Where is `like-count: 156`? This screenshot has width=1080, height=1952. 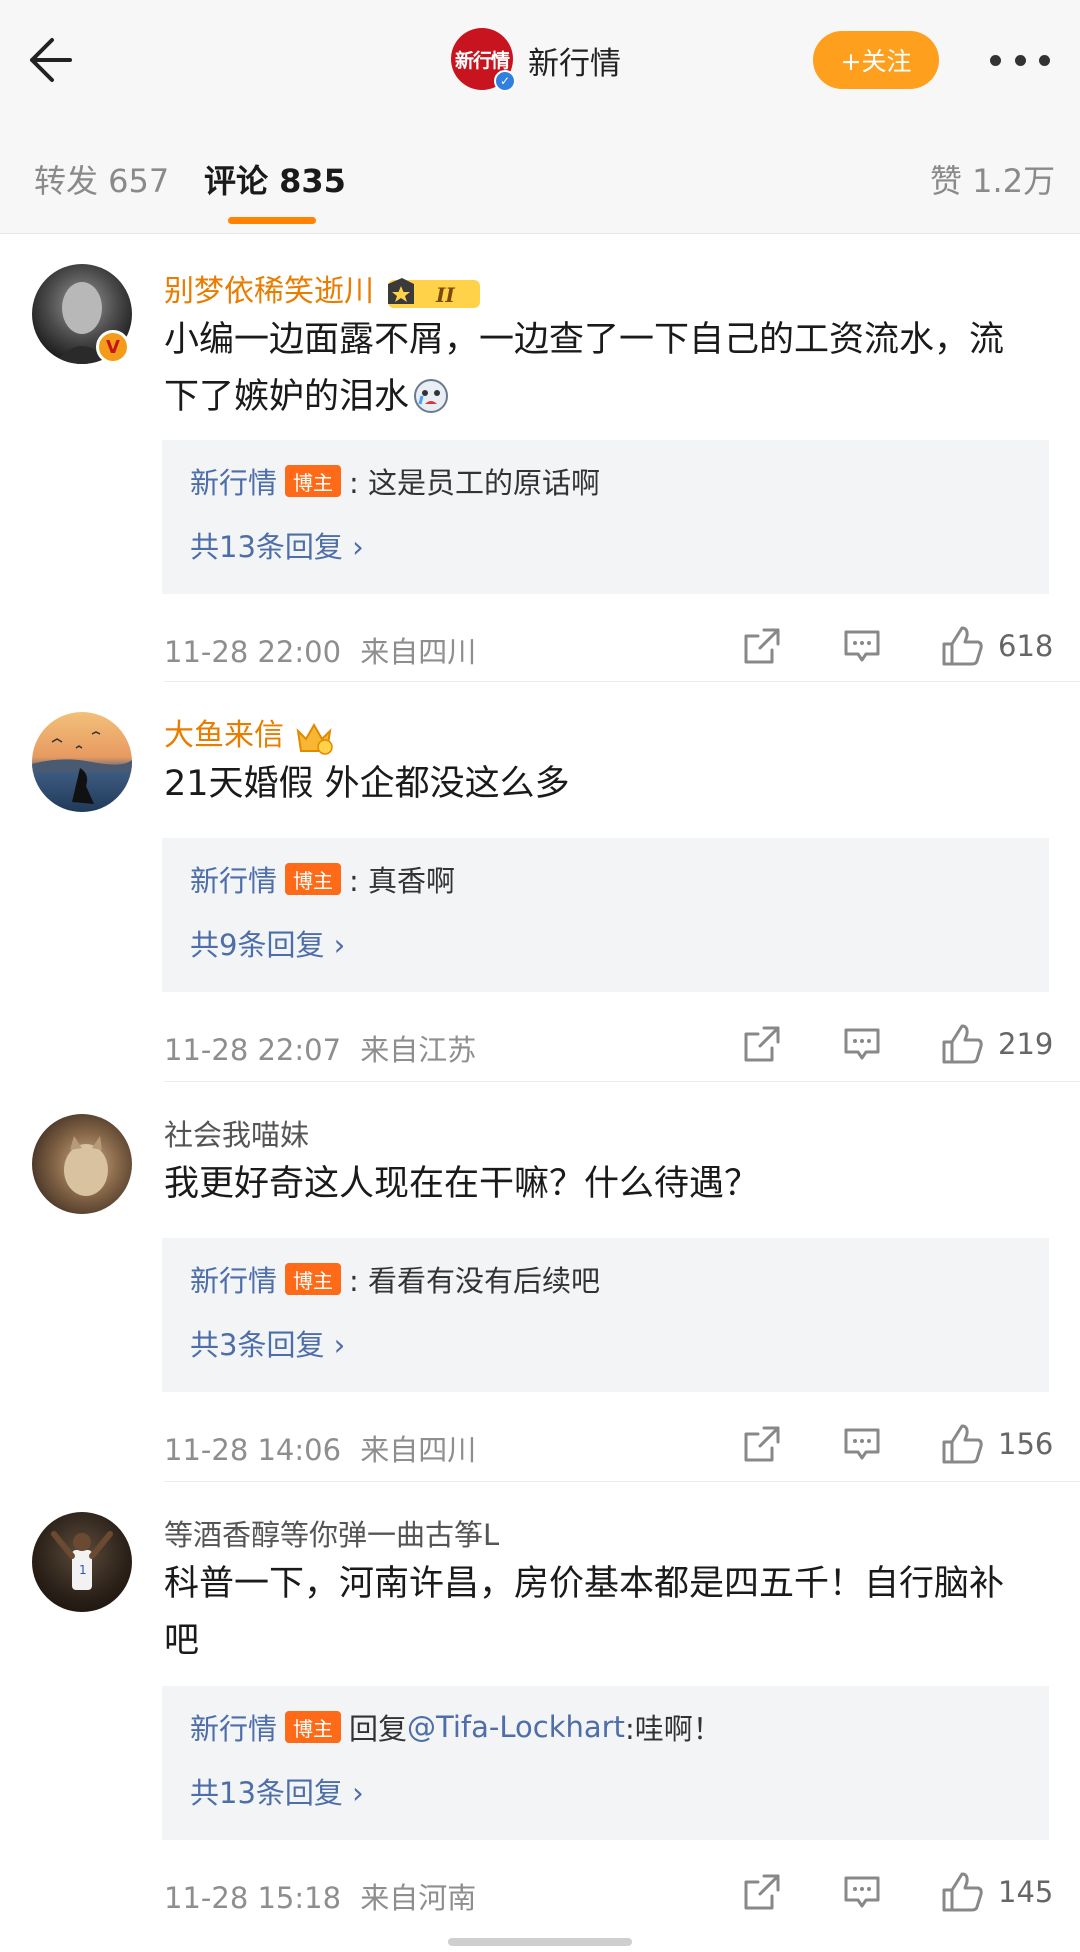
like-count: 156 is located at coordinates (1026, 1444).